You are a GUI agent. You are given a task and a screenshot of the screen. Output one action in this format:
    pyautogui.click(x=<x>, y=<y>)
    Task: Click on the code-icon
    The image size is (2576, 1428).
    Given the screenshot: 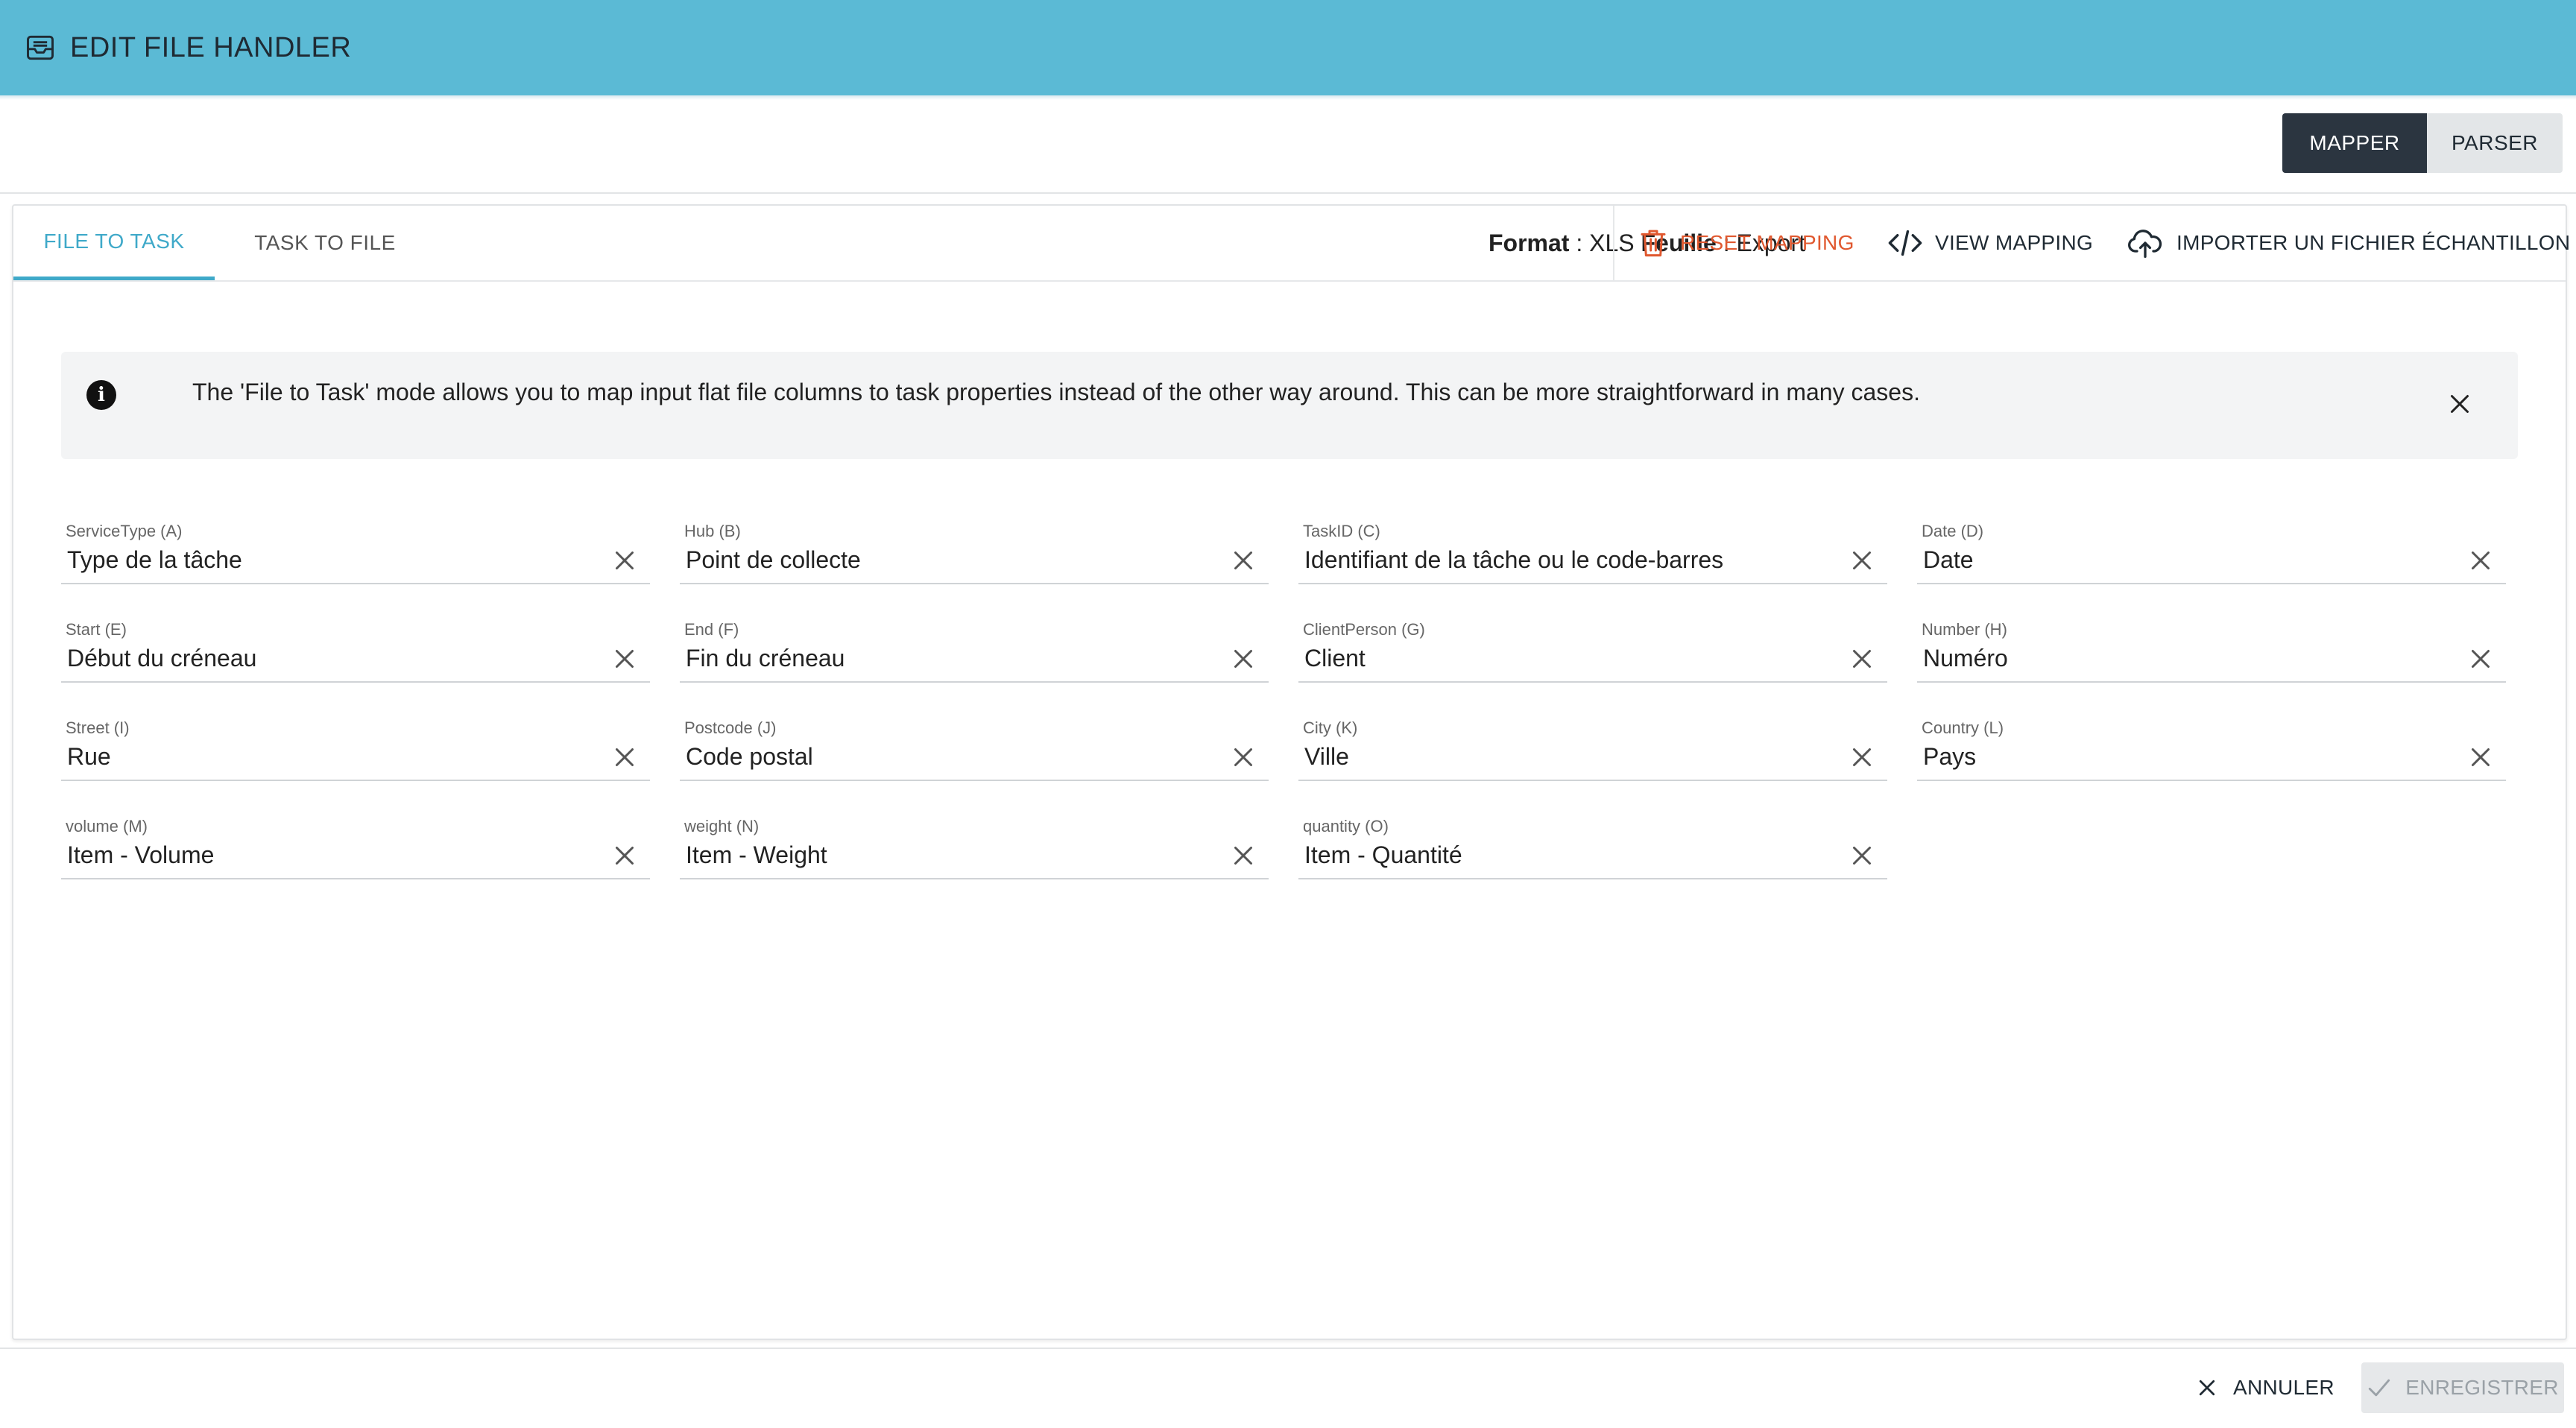 What is the action you would take?
    pyautogui.click(x=1905, y=243)
    